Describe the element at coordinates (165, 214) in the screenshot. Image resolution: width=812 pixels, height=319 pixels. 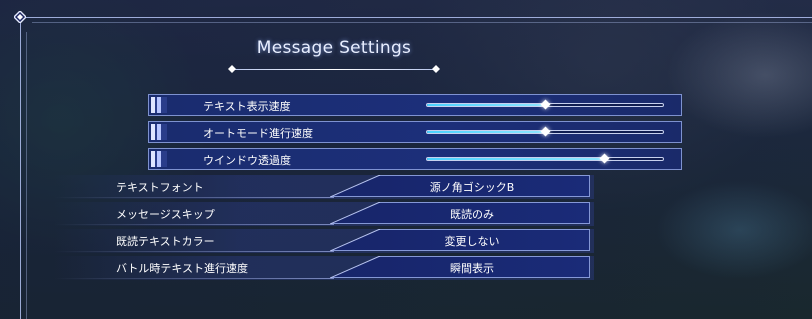
I see `option-label: メッセージスキップ` at that location.